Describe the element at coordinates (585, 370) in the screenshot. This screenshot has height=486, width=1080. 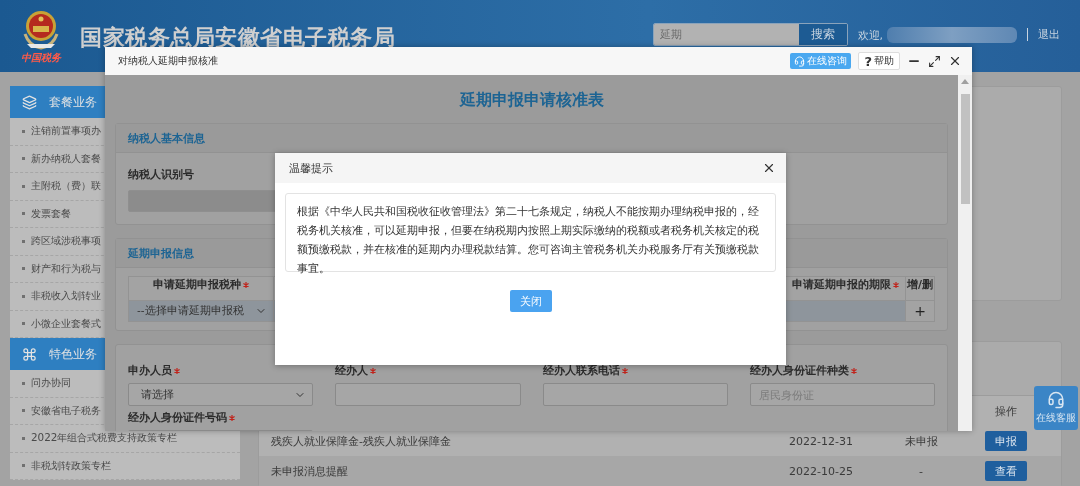
I see `field-label: 经办人联系电话` at that location.